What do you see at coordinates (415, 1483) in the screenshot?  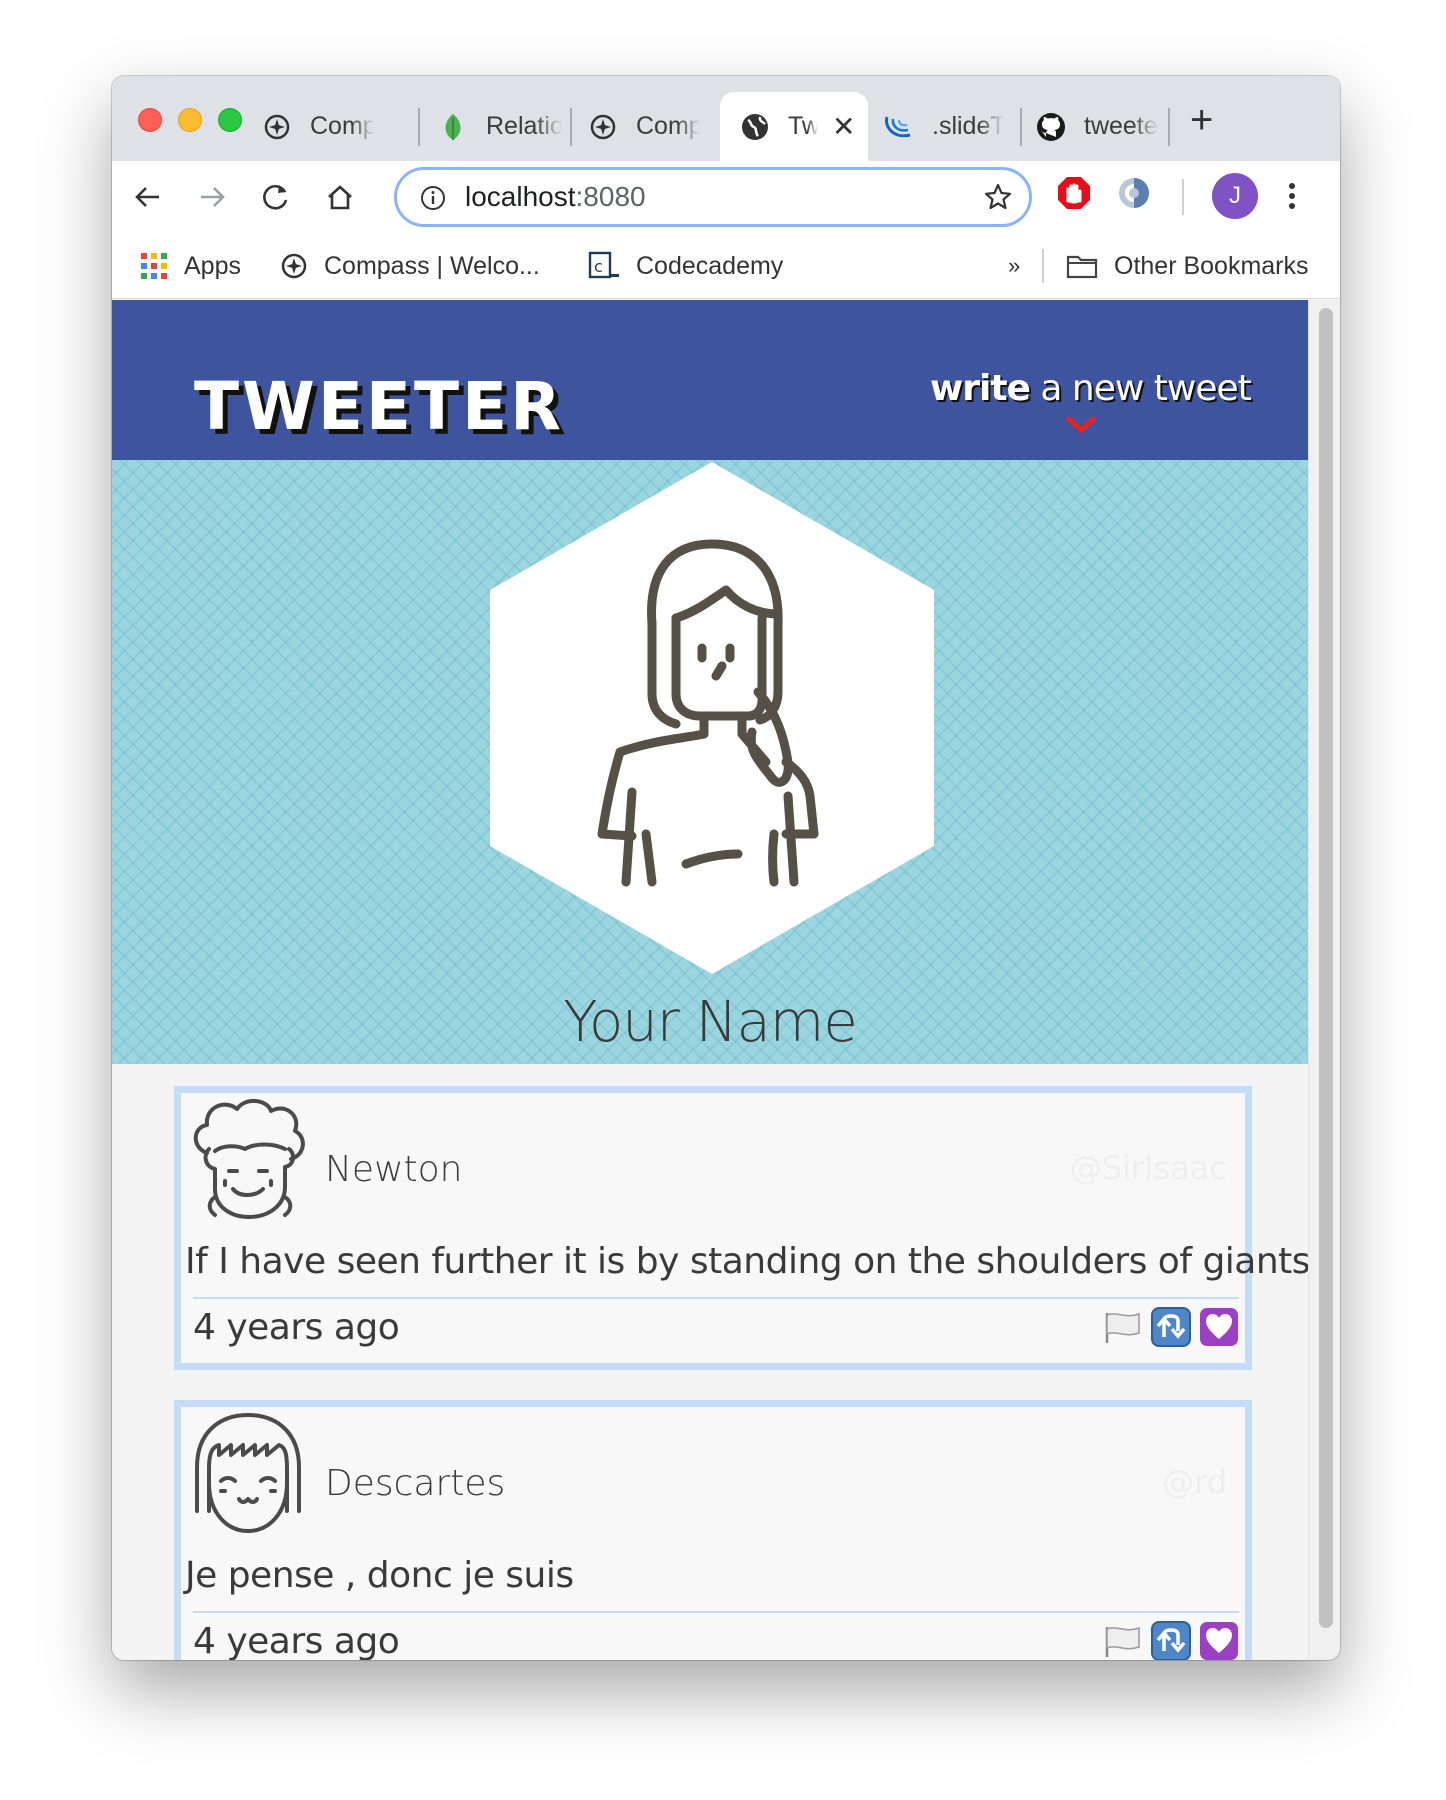 I see `tweet-author-name: Descartes` at bounding box center [415, 1483].